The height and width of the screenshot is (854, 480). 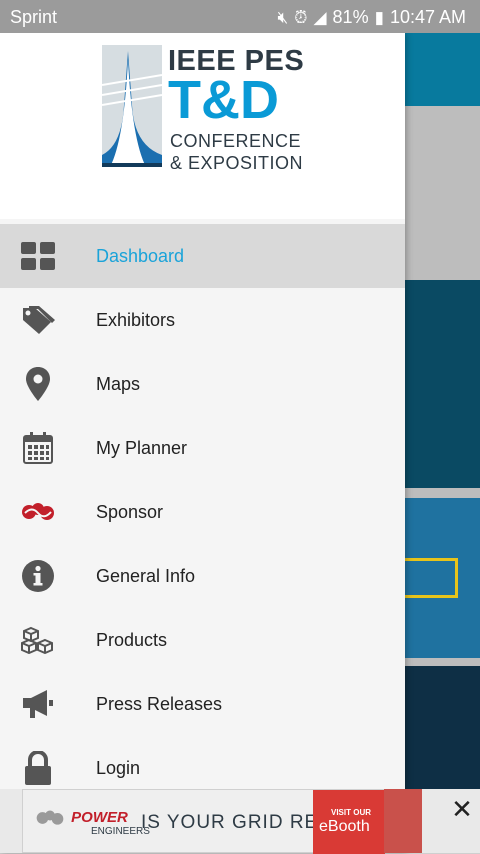 What do you see at coordinates (379, 17) in the screenshot?
I see `battery-icon: ▮` at bounding box center [379, 17].